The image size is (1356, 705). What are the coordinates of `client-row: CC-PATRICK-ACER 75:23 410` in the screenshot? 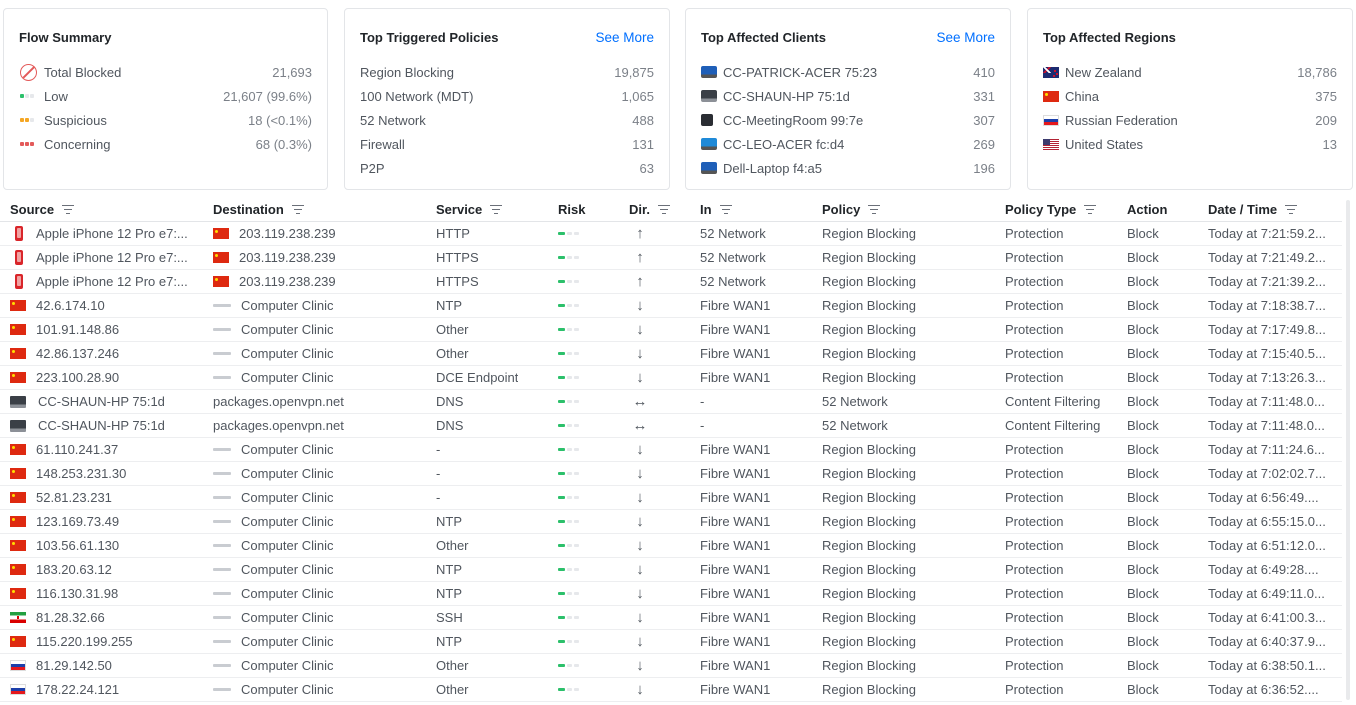 It's located at (848, 72).